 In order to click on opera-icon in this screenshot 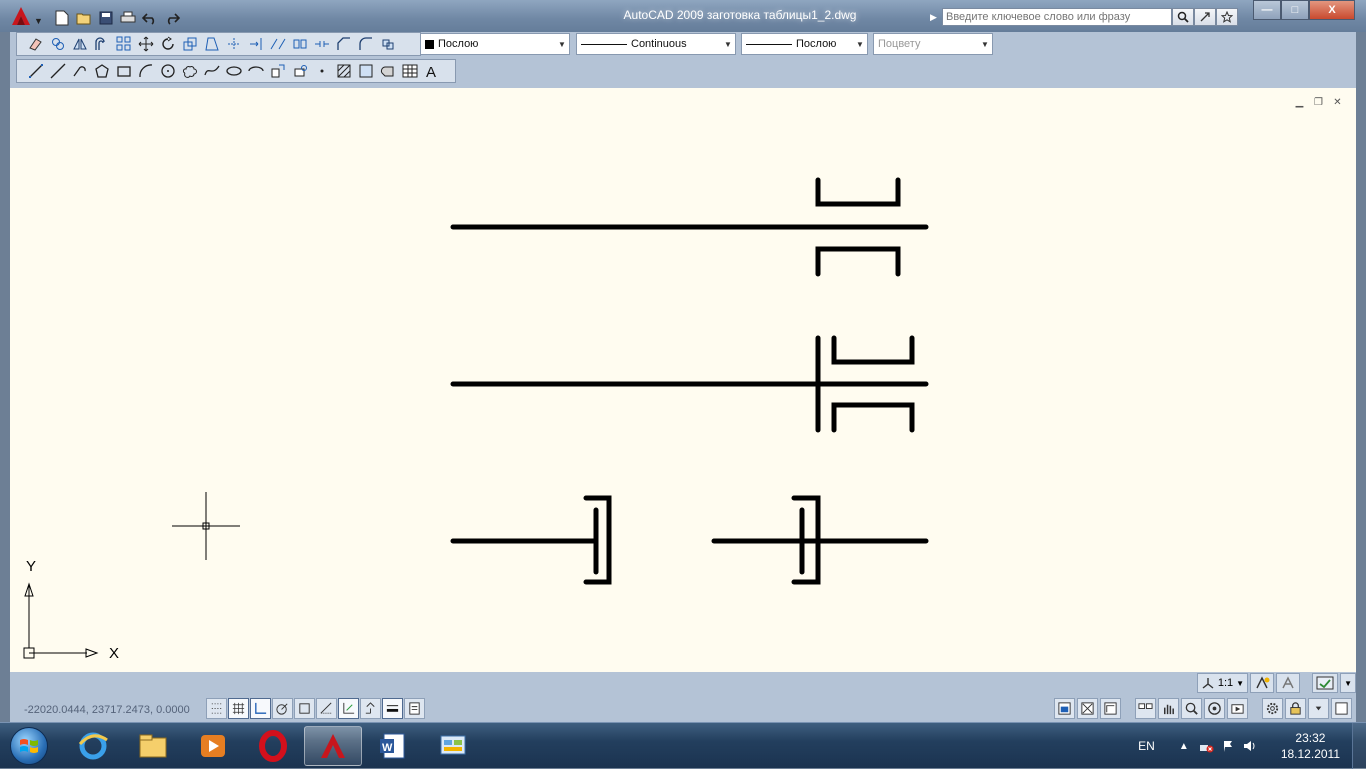, I will do `click(273, 746)`.